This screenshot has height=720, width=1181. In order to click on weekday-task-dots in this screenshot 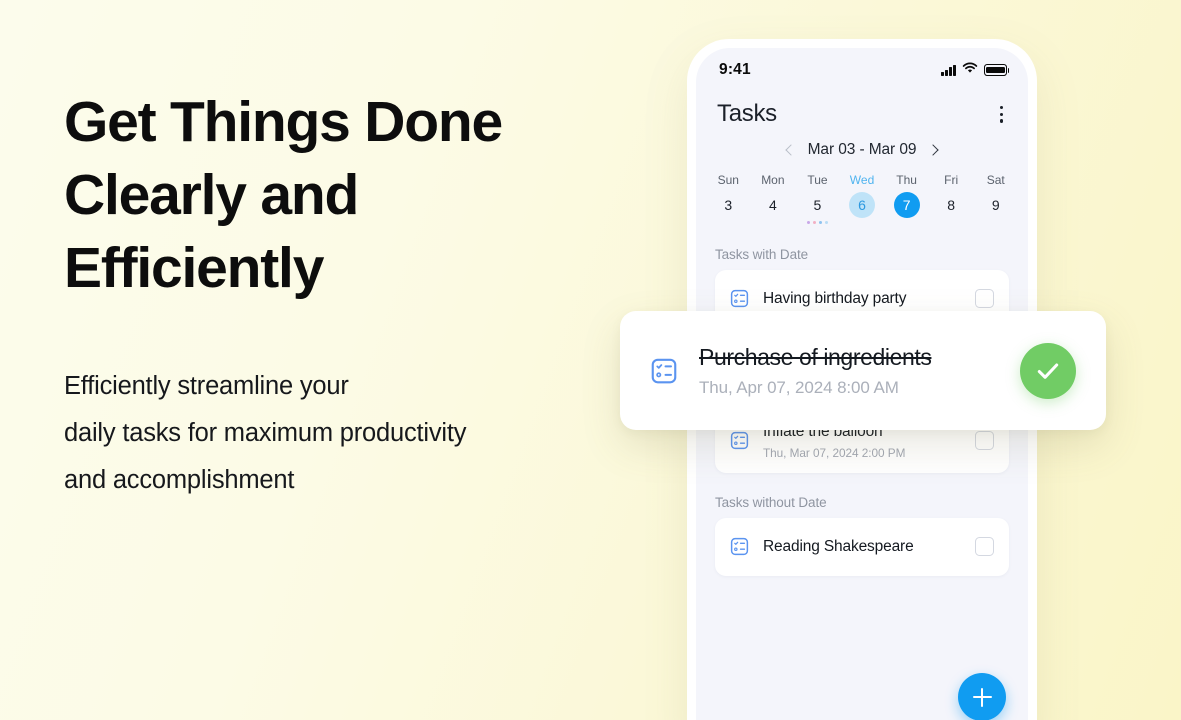, I will do `click(817, 222)`.